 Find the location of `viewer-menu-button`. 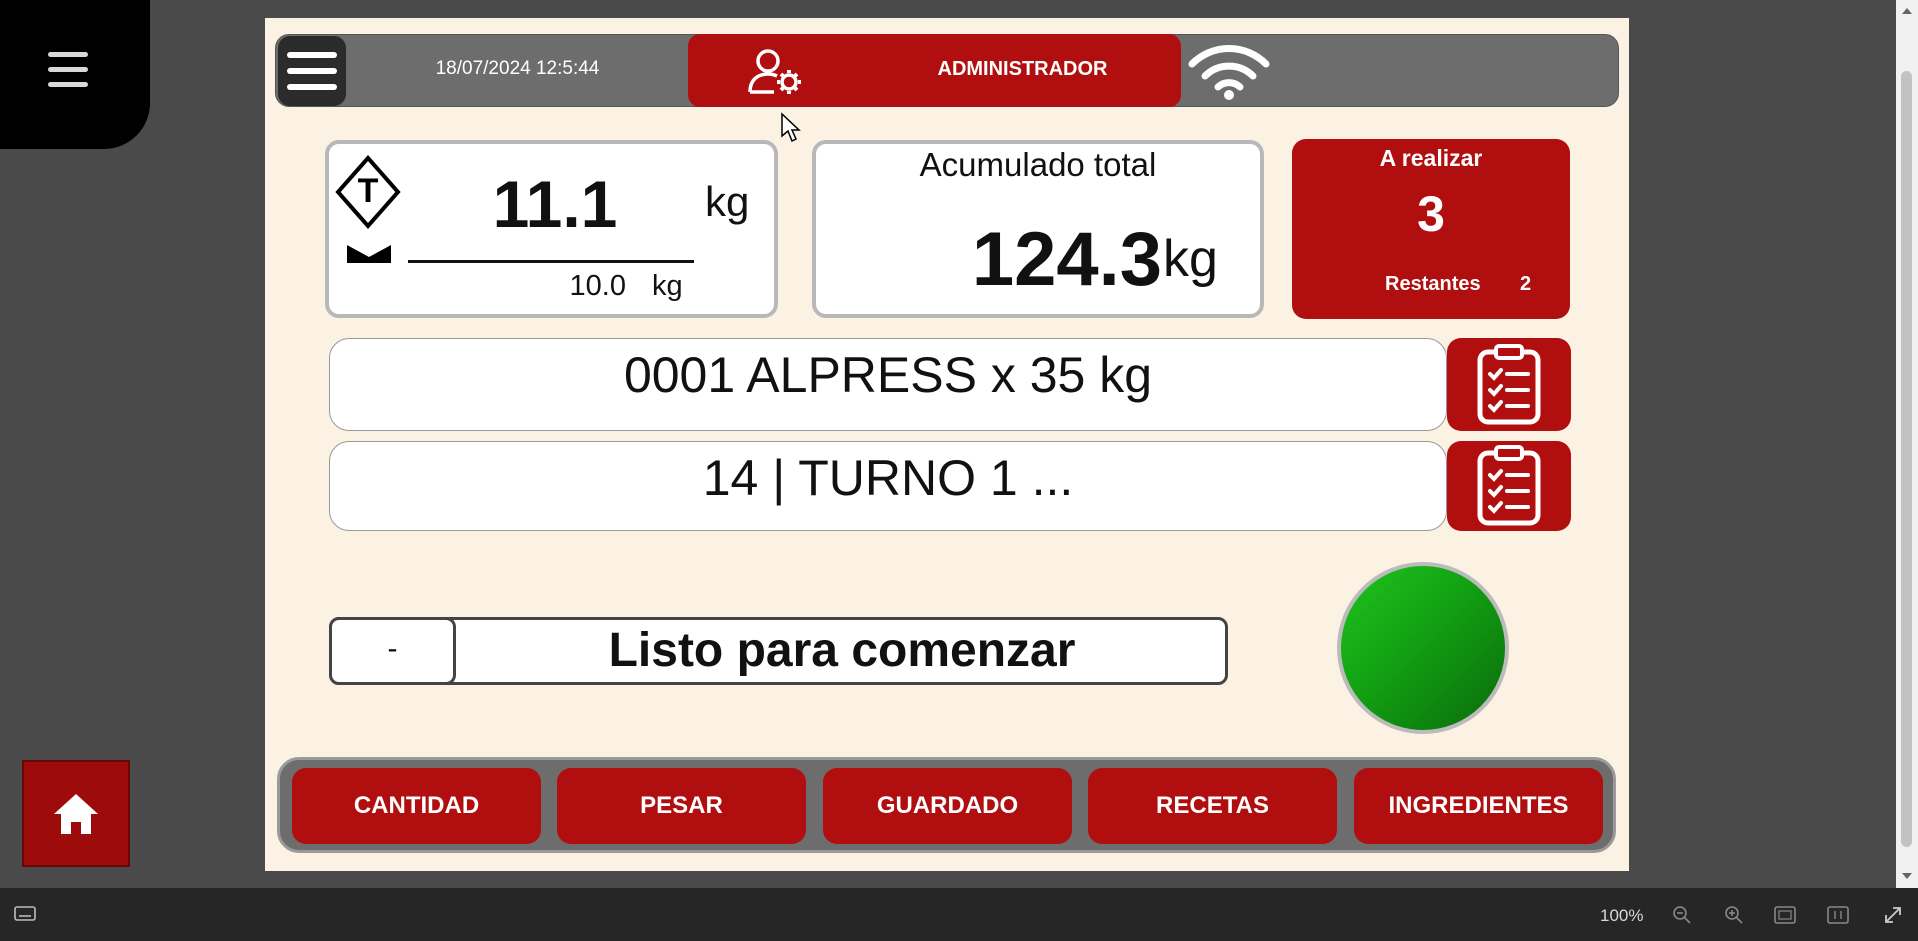

viewer-menu-button is located at coordinates (75, 74).